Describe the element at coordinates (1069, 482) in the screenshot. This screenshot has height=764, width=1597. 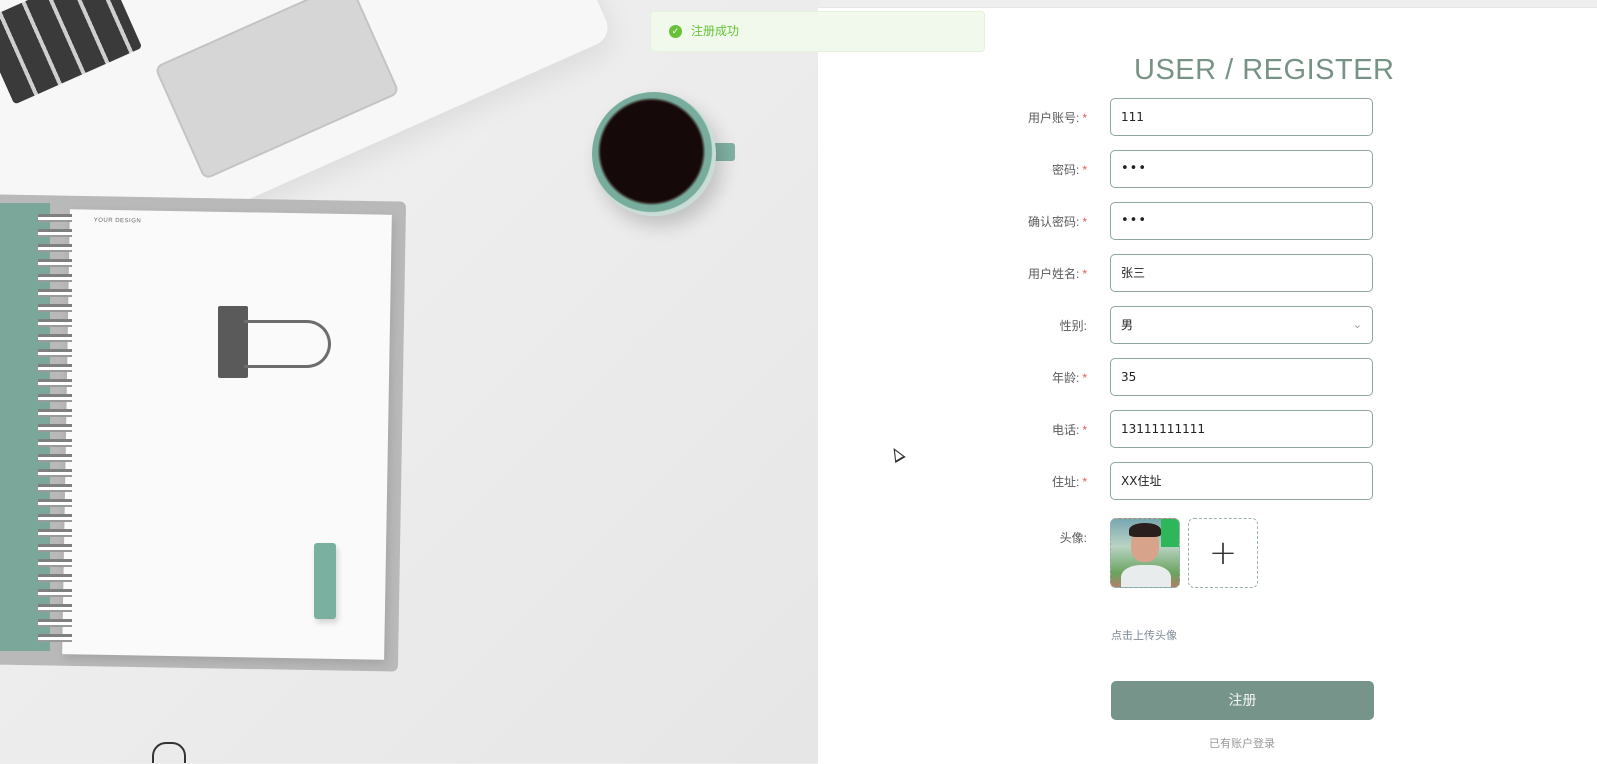
I see `address-label: 住址: *` at that location.